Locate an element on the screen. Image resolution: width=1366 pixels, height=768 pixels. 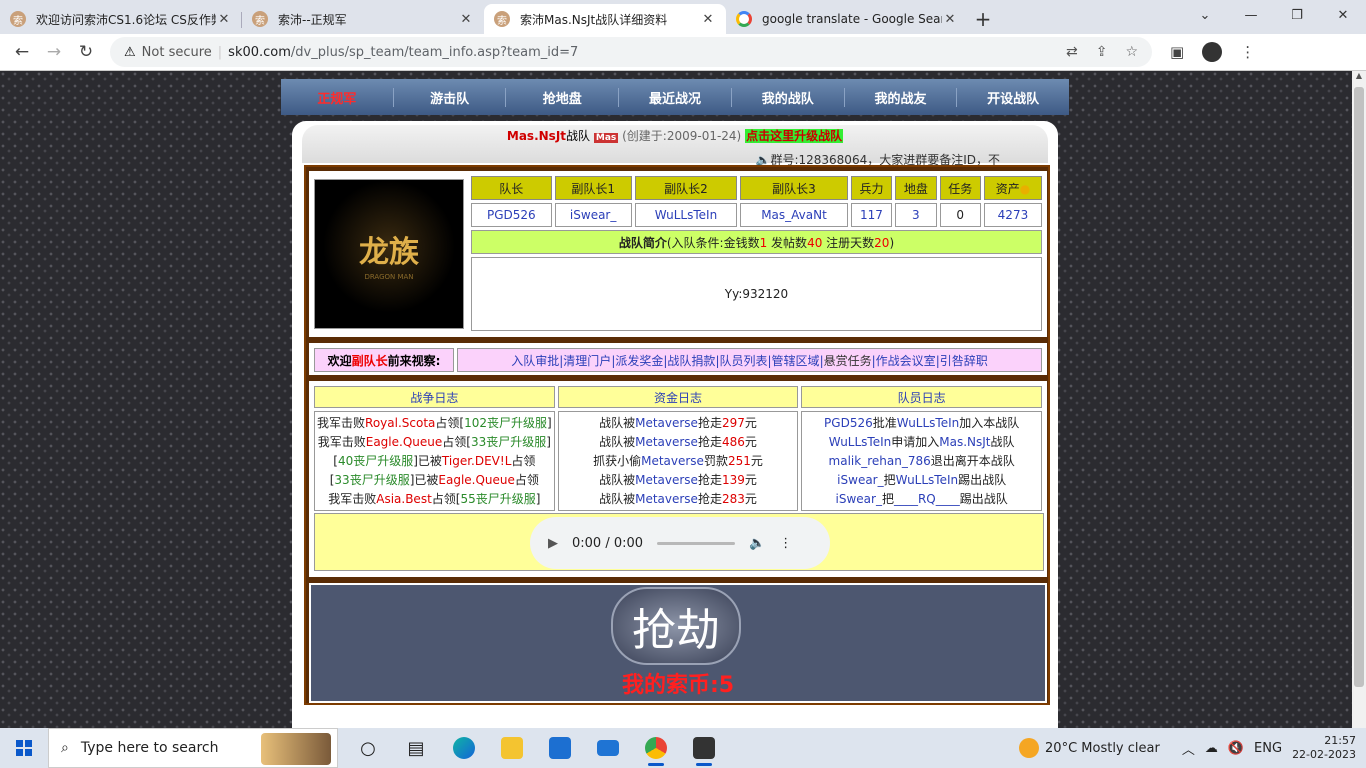
search-icon: ⌕ is located at coordinates (65, 748).